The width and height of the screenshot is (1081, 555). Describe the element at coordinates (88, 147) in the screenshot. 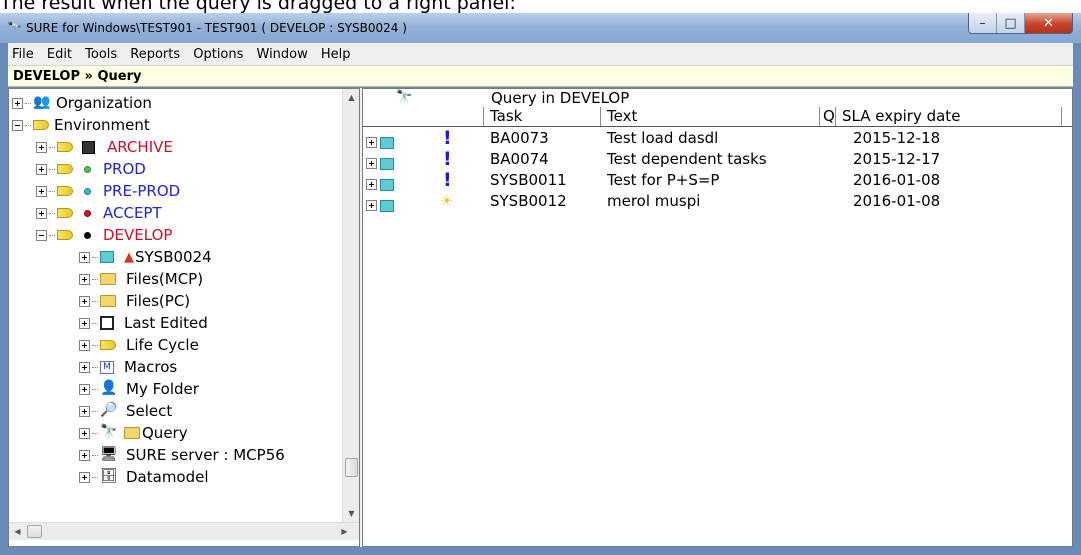

I see `archive-icon` at that location.